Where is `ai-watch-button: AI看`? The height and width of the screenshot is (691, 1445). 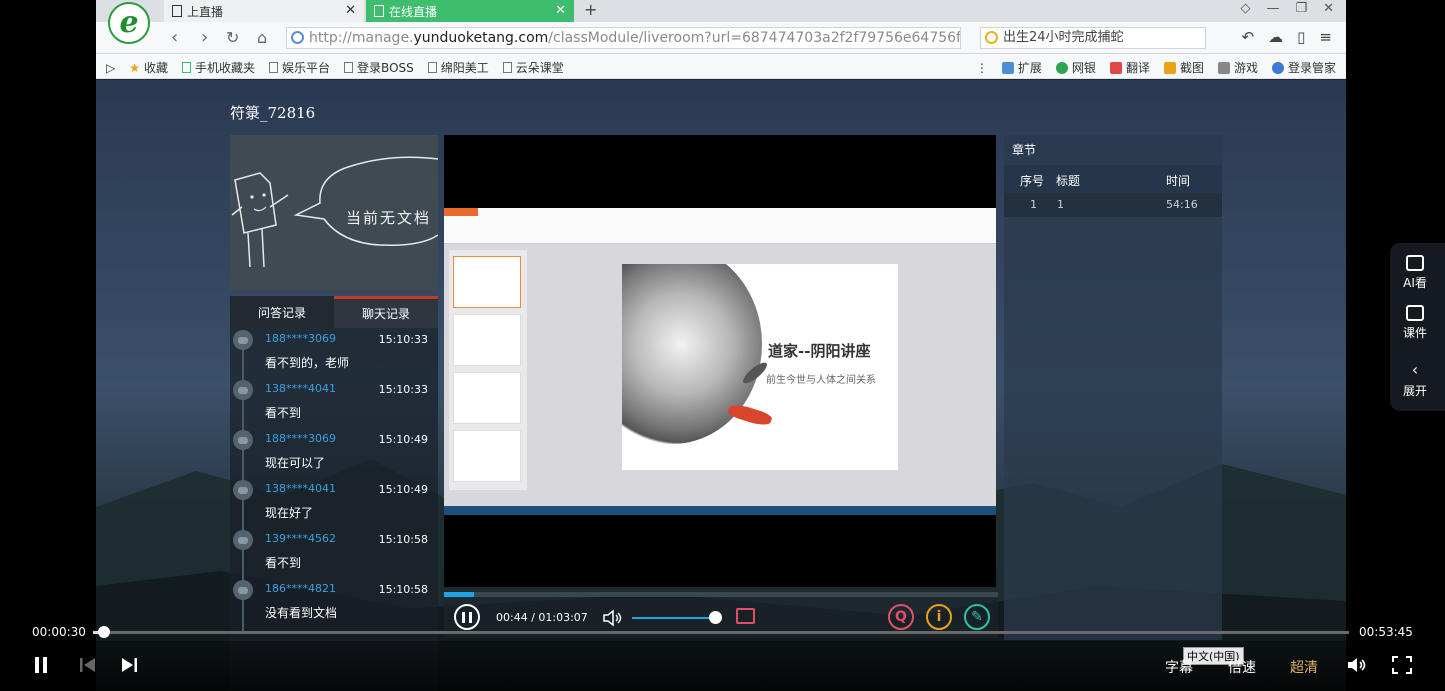 ai-watch-button: AI看 is located at coordinates (1415, 273).